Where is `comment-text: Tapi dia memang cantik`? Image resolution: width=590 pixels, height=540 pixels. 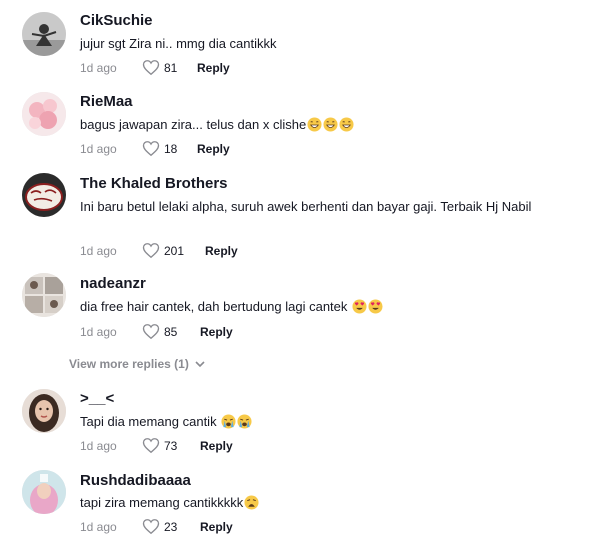 comment-text: Tapi dia memang cantik is located at coordinates (315, 421).